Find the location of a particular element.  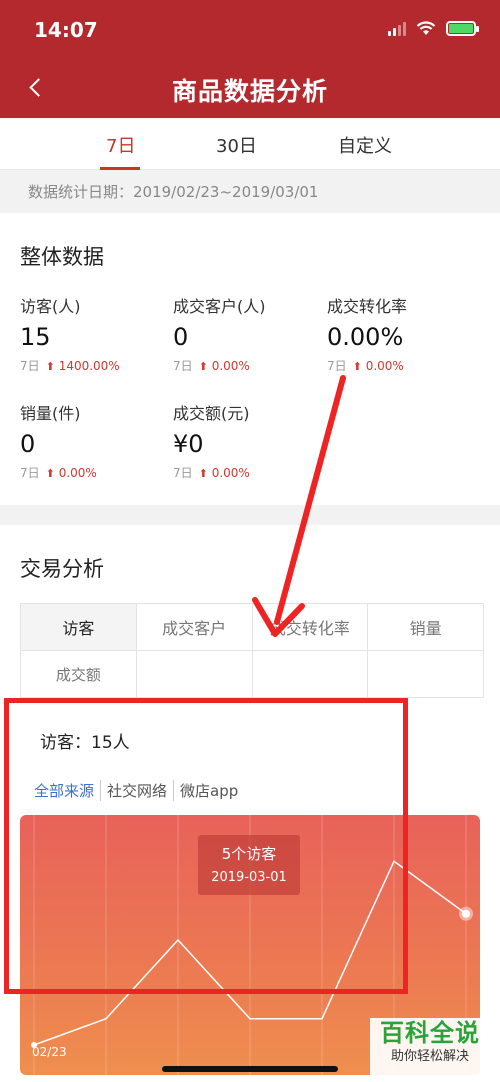

metric-label: 访客(人) is located at coordinates (50, 306).